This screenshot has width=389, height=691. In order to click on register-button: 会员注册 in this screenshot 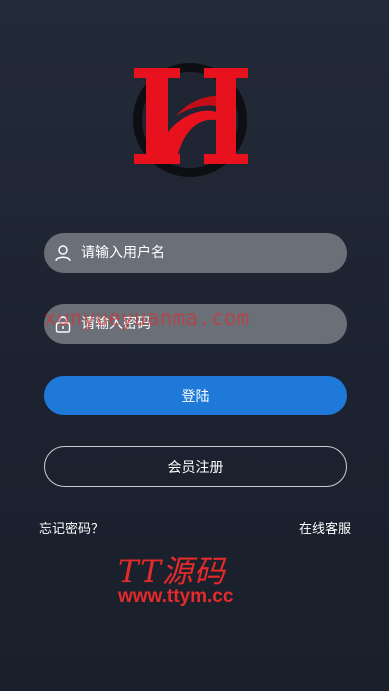, I will do `click(195, 466)`.